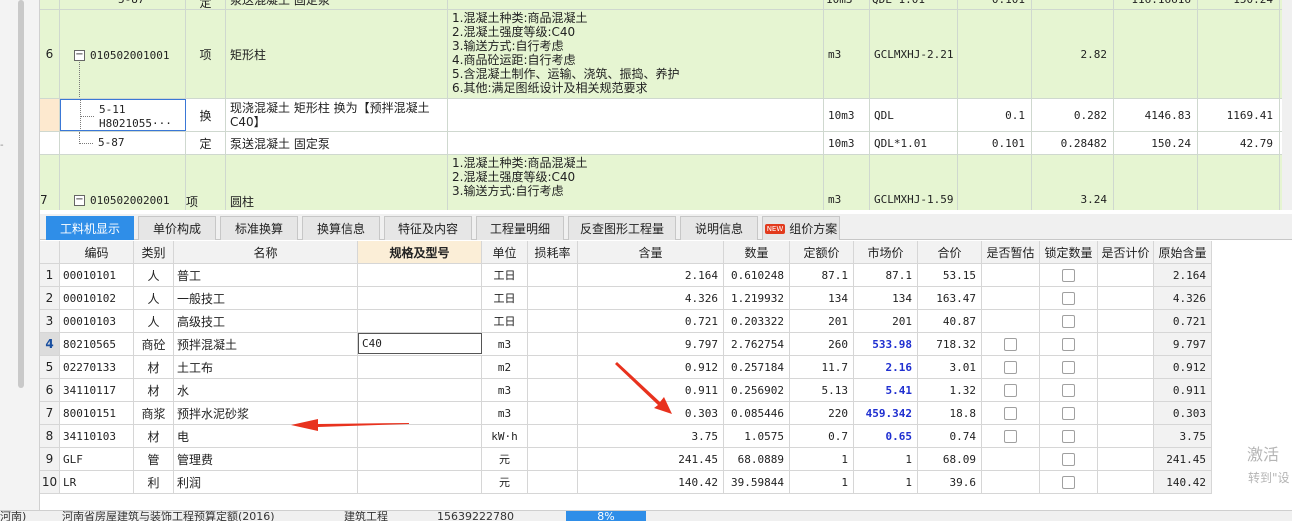  Describe the element at coordinates (950, 367) in the screenshot. I see `cell-total: 3.01` at that location.